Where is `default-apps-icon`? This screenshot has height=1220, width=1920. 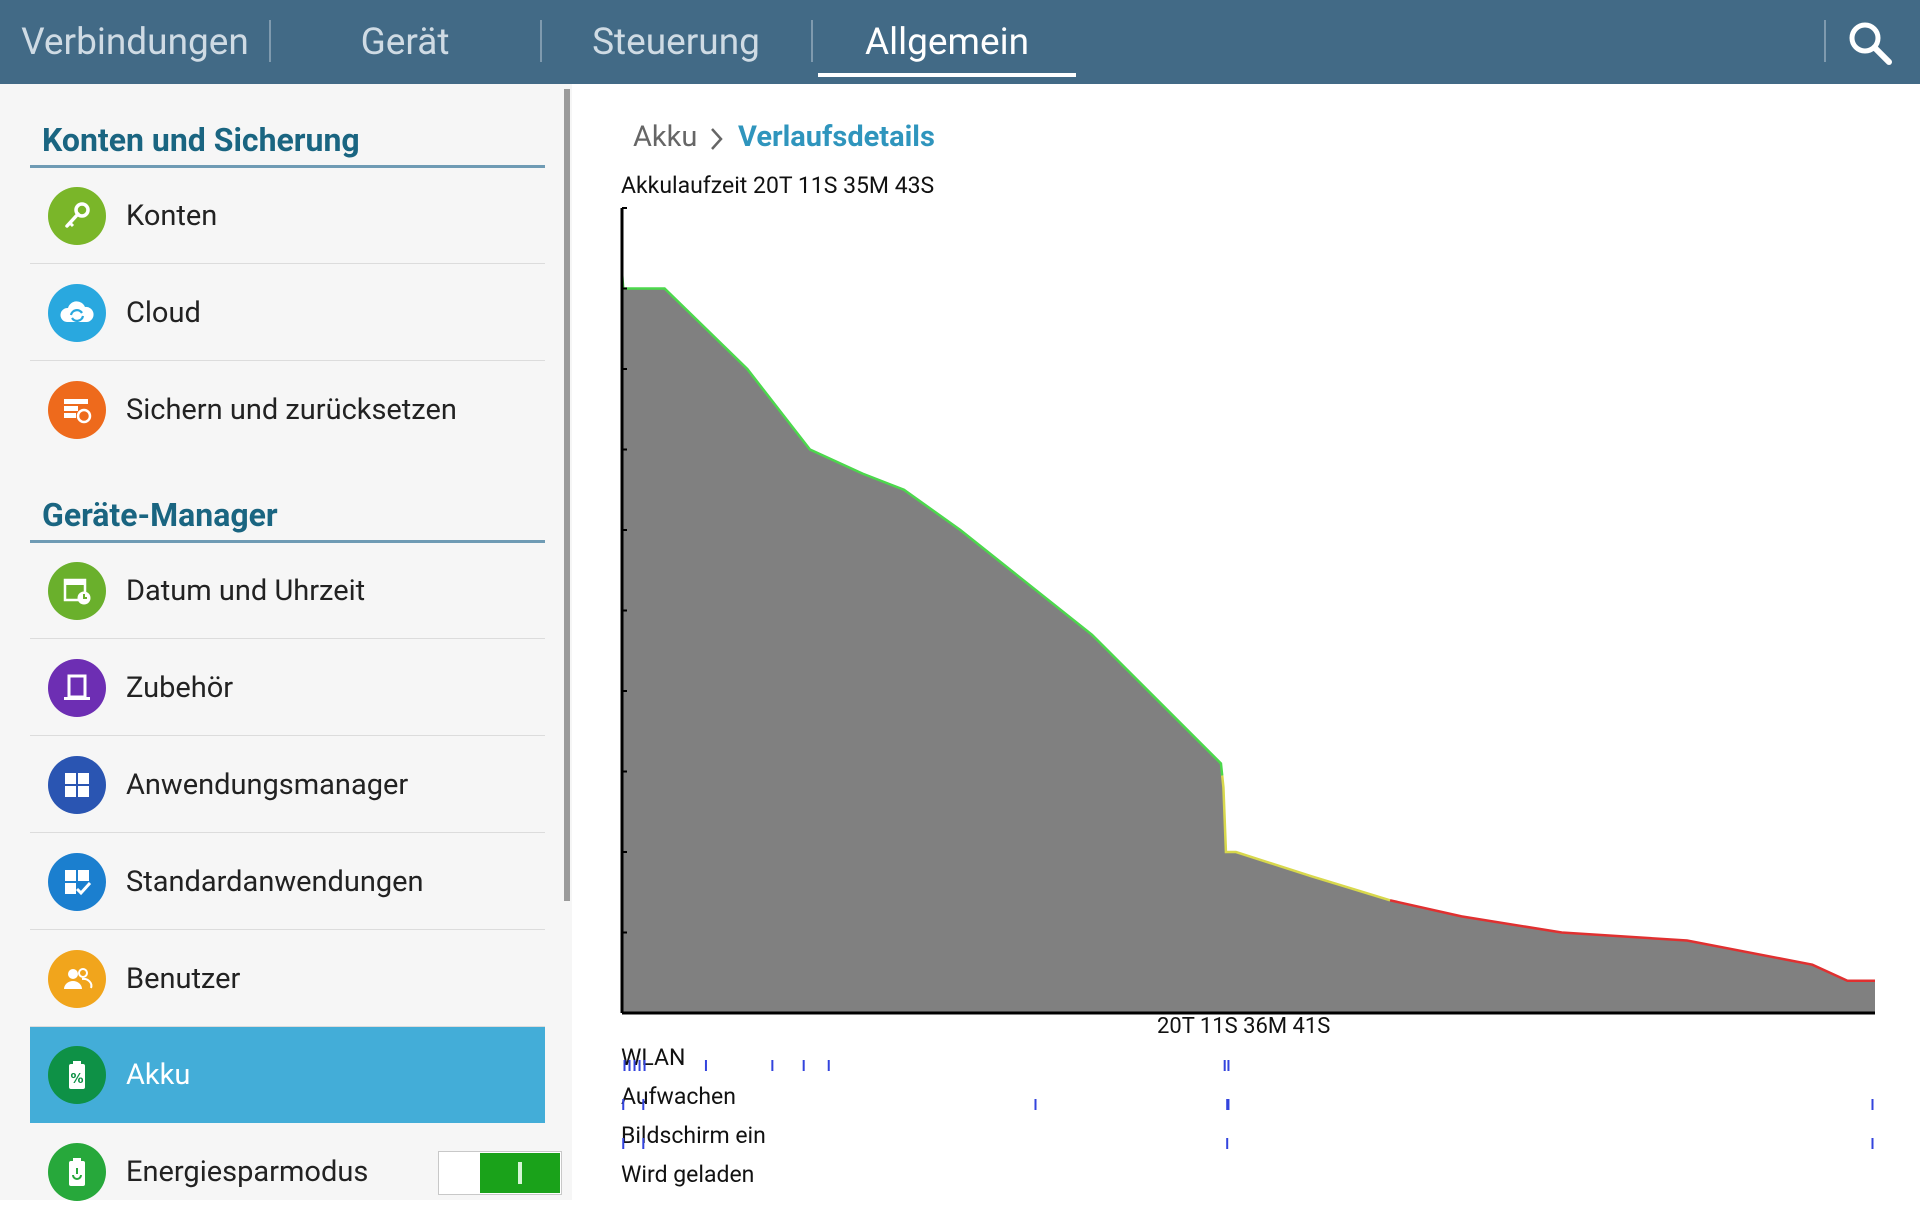
default-apps-icon is located at coordinates (77, 882).